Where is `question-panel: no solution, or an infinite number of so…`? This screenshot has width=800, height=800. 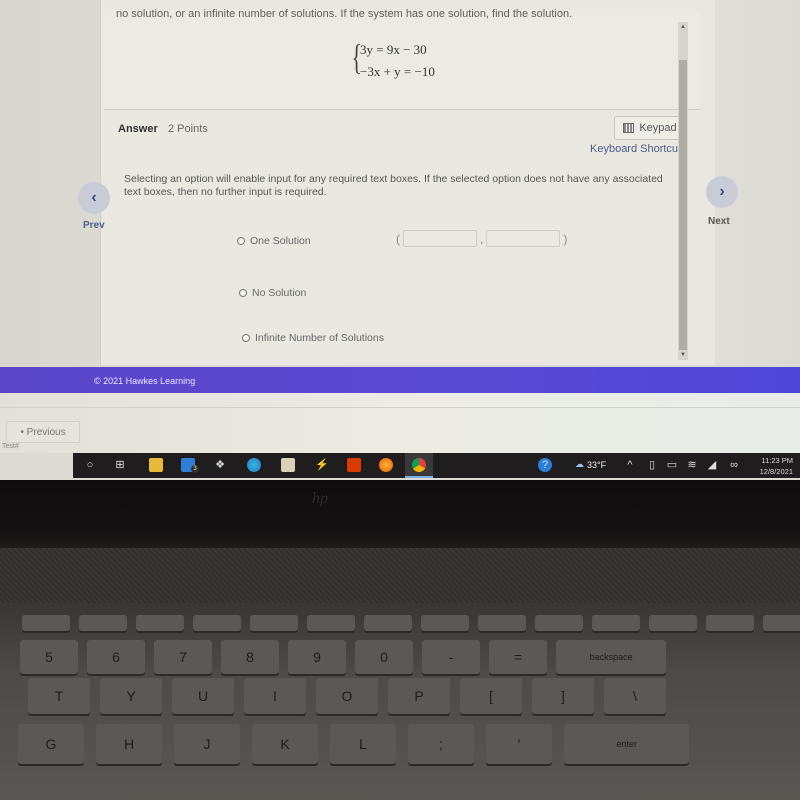
question-panel: no solution, or an infinite number of so… is located at coordinates (402, 59).